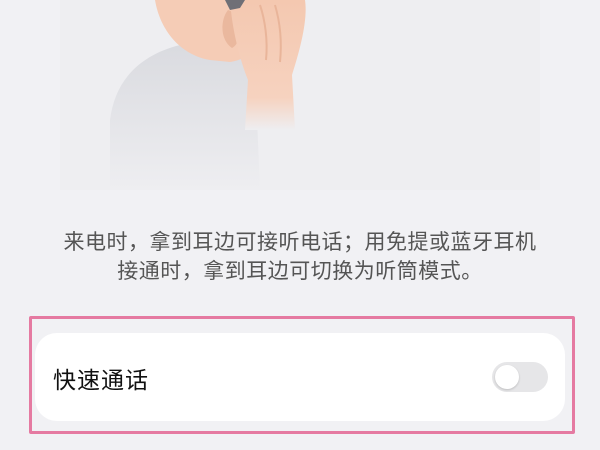 This screenshot has height=450, width=600. What do you see at coordinates (300, 271) in the screenshot?
I see `description-line-2: 接通时，拿到耳边可切换为听筒模式。` at bounding box center [300, 271].